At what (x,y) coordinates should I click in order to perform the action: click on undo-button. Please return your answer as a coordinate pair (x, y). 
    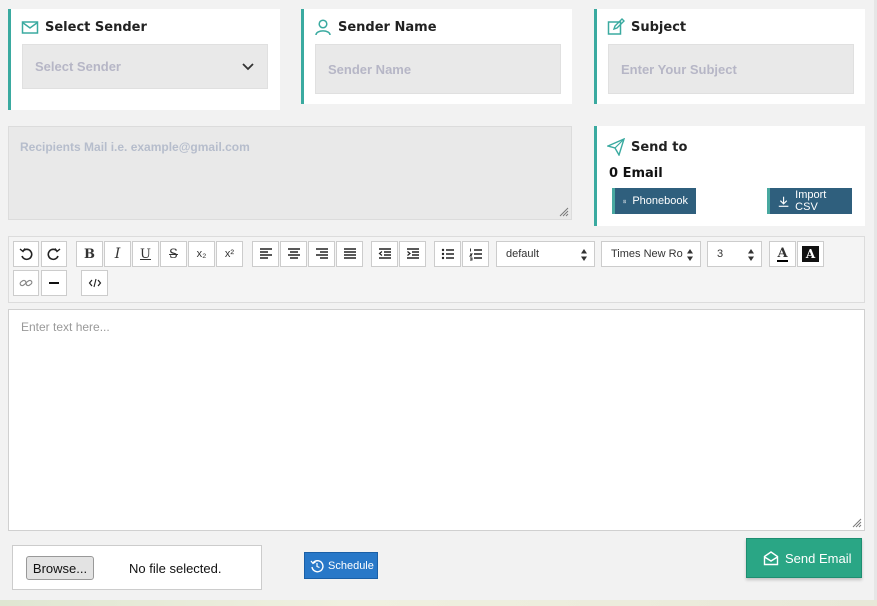
    Looking at the image, I should click on (26, 254).